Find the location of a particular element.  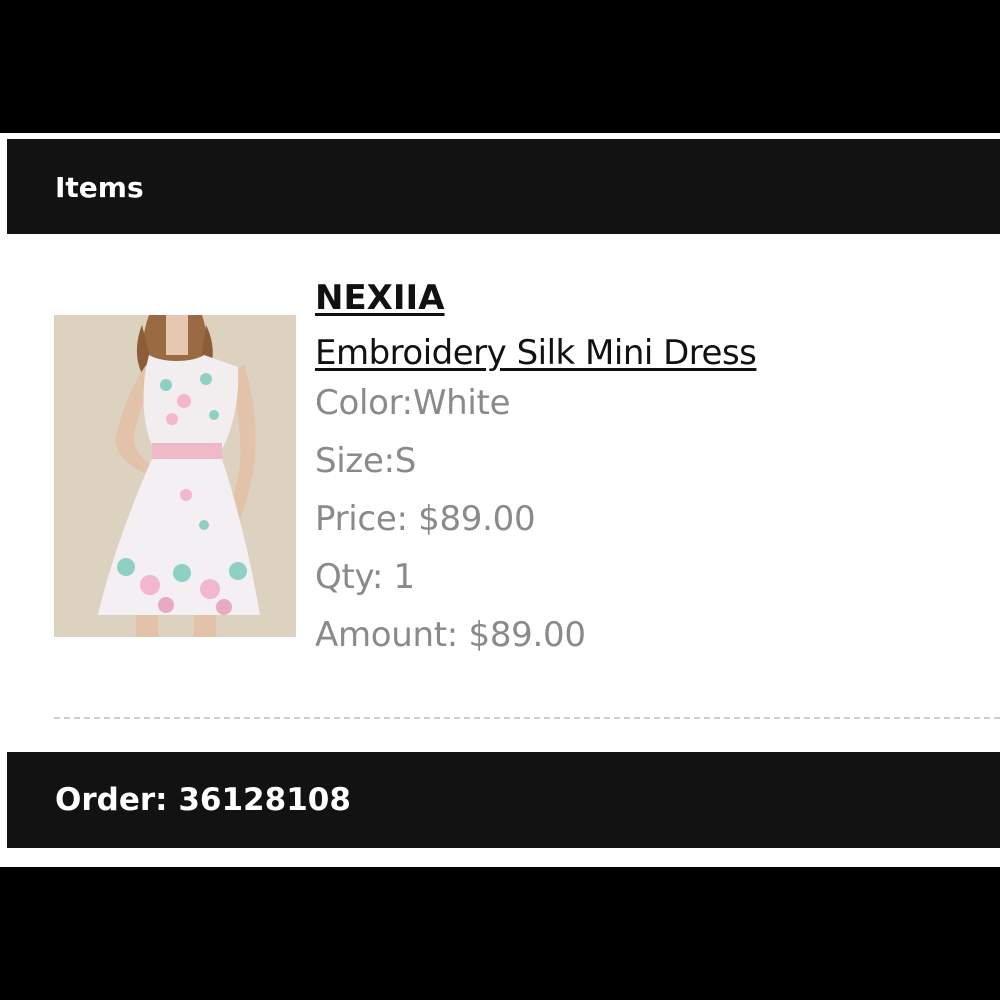

size-value: S is located at coordinates (405, 460).